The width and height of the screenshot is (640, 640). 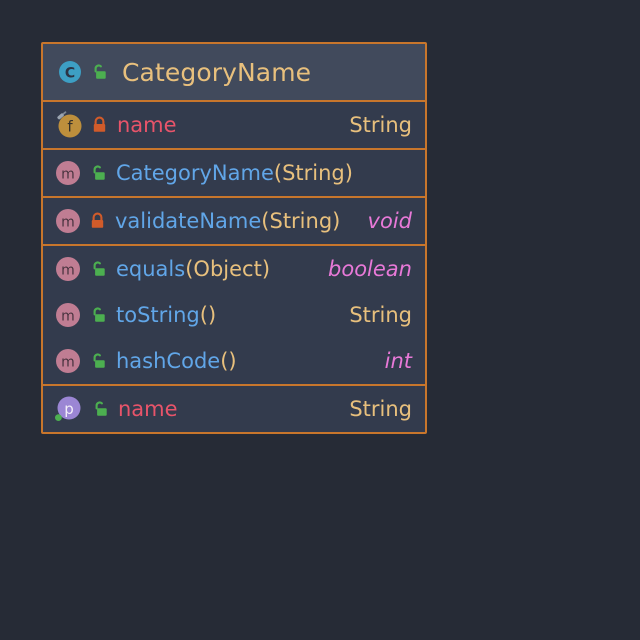 I want to click on member-name: CategoryName, so click(x=195, y=173).